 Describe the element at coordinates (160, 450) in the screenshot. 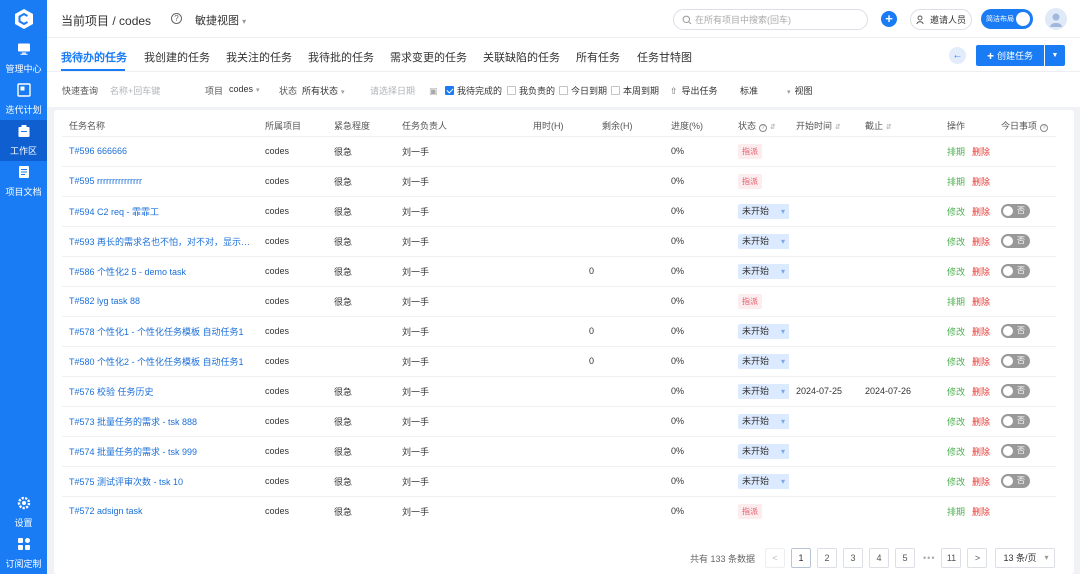

I see `task-name-link: T#574 批量任务的需求 - tsk 999` at that location.